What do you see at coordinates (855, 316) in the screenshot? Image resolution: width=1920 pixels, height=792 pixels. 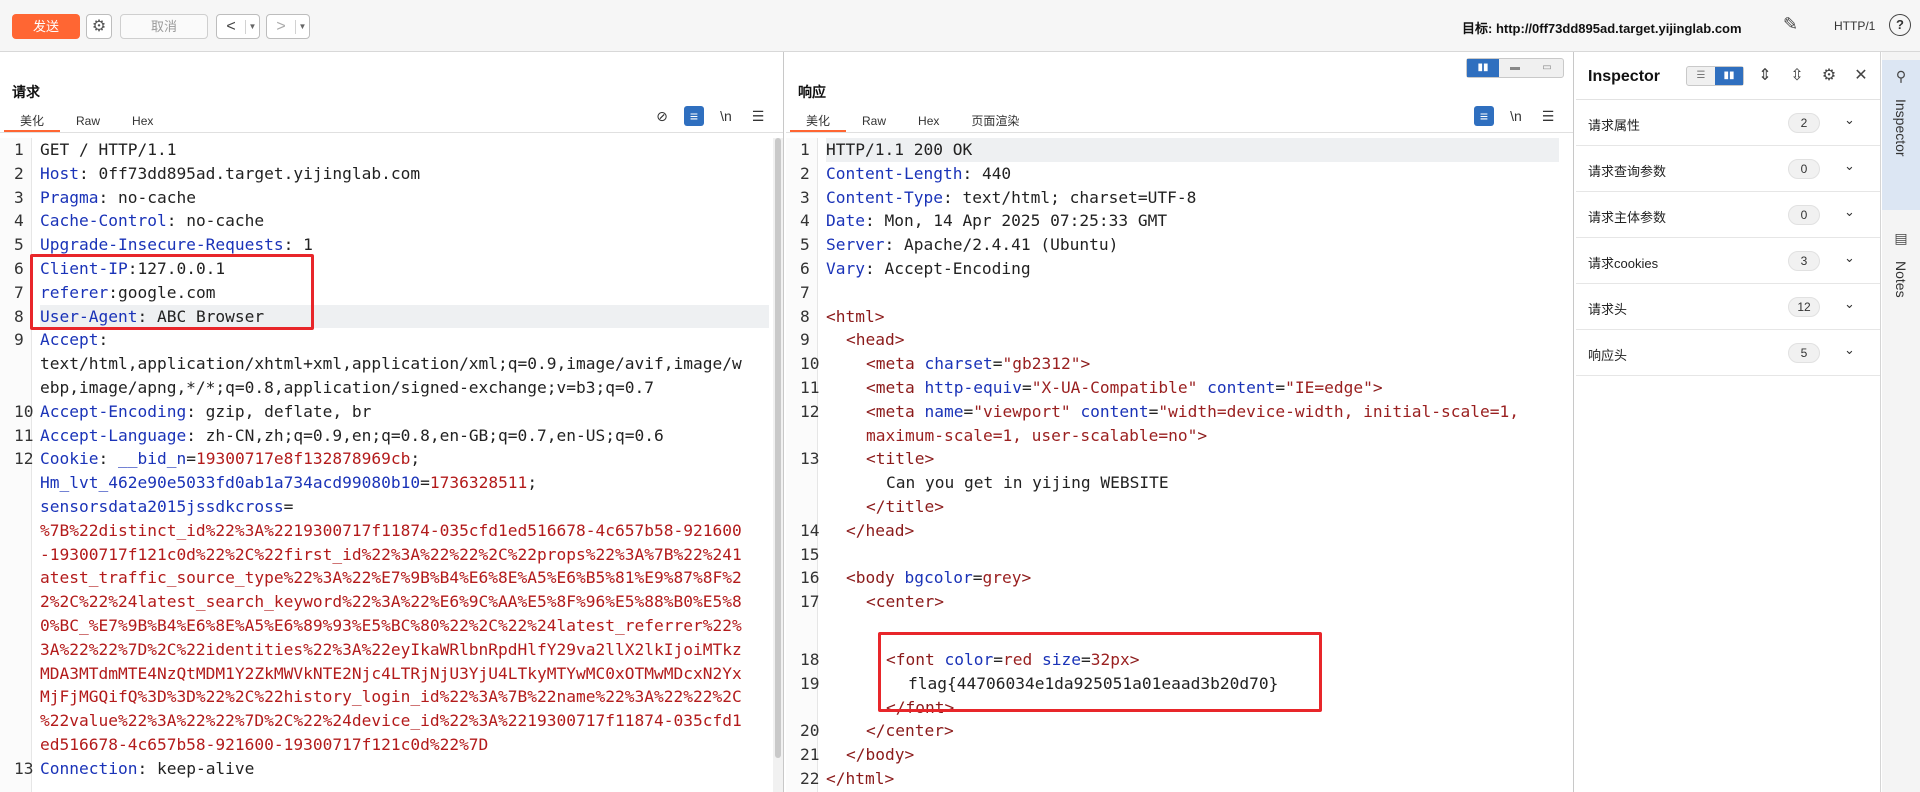 I see `token: <html>` at bounding box center [855, 316].